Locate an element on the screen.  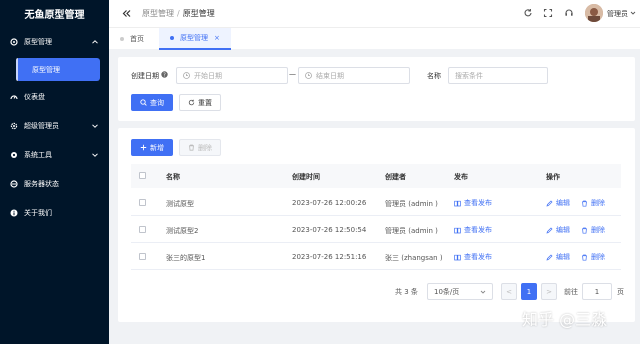
breadcrumb-item: 原型管理 is located at coordinates (158, 13).